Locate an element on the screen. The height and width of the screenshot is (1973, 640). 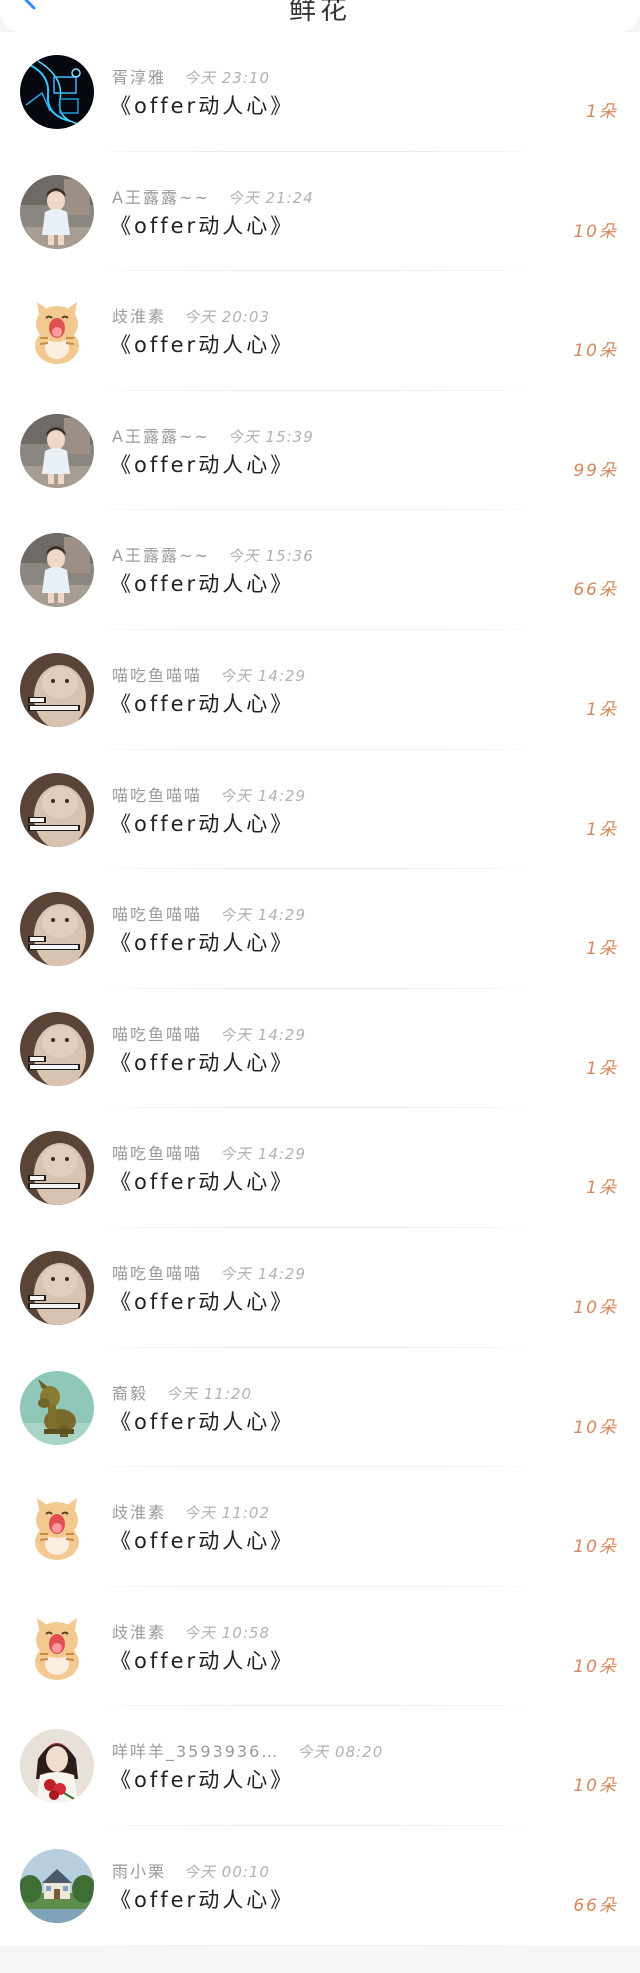
list-item: 胥淳雅 今天 23:10 《offer动人心》 1朵 is located at coordinates (320, 92).